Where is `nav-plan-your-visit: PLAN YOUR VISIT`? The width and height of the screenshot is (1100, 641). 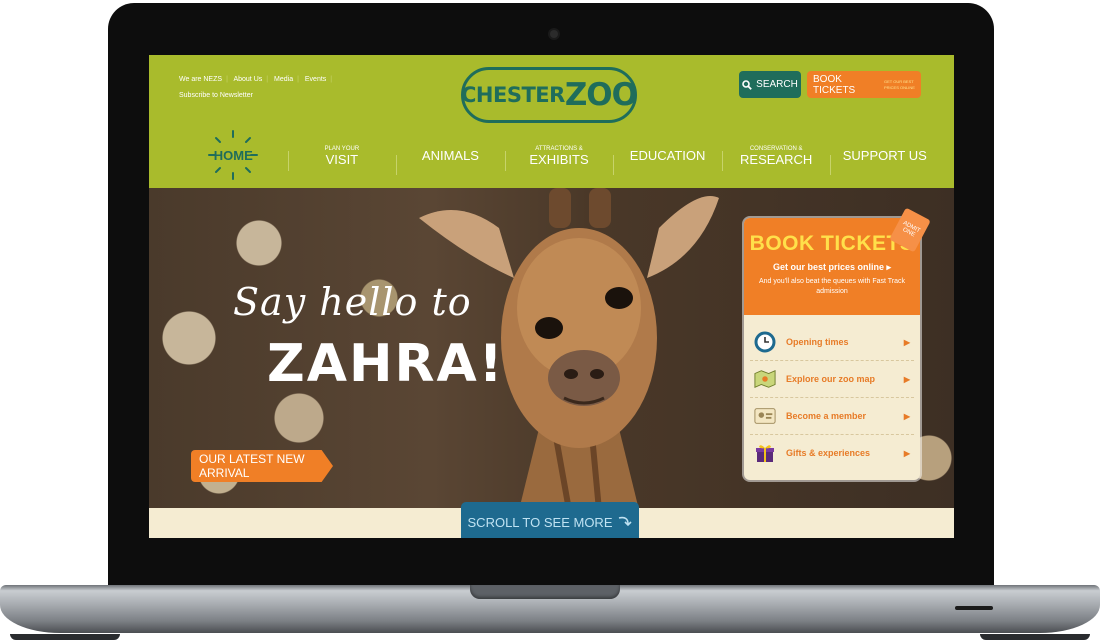 nav-plan-your-visit: PLAN YOUR VISIT is located at coordinates (342, 158).